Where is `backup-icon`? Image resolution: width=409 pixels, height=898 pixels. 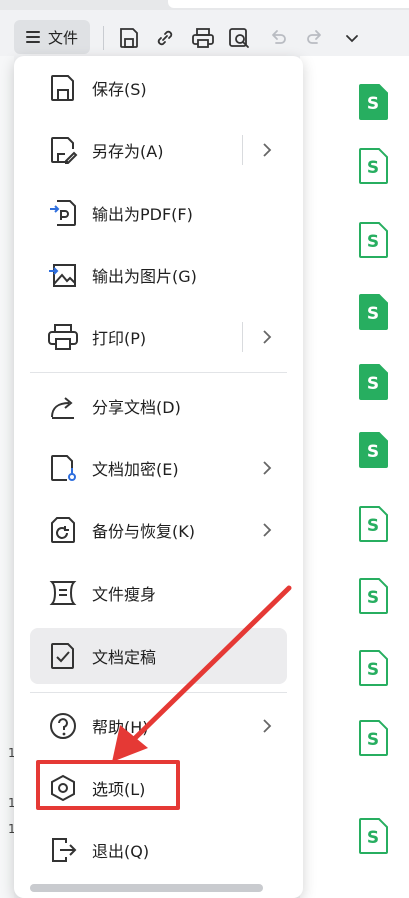
backup-icon is located at coordinates (63, 530).